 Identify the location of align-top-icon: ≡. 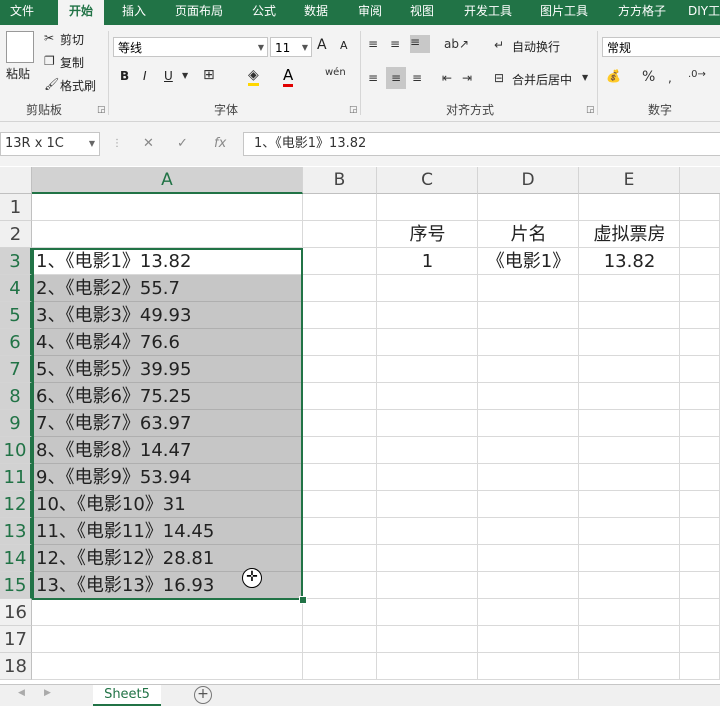
(373, 44).